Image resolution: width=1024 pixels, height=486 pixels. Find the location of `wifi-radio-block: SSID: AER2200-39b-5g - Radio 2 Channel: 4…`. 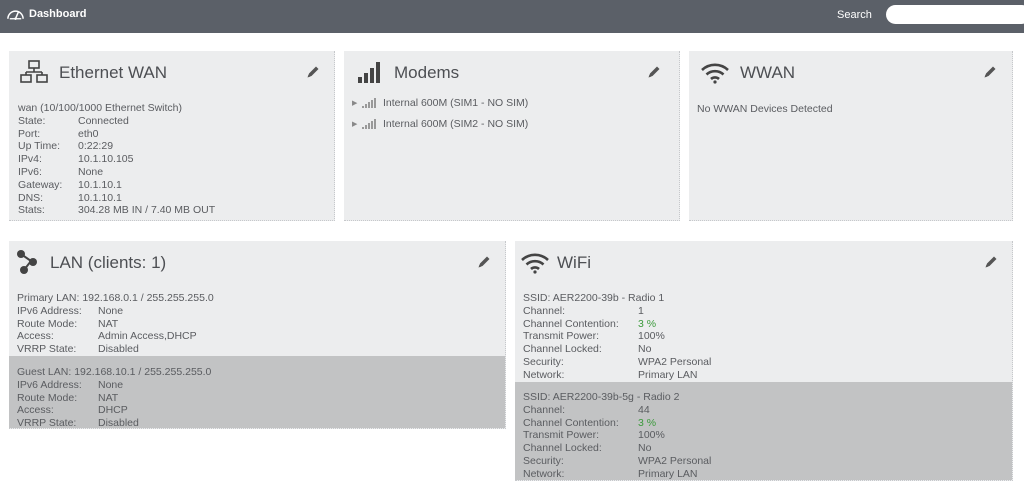

wifi-radio-block: SSID: AER2200-39b-5g - Radio 2 Channel: 4… is located at coordinates (617, 435).